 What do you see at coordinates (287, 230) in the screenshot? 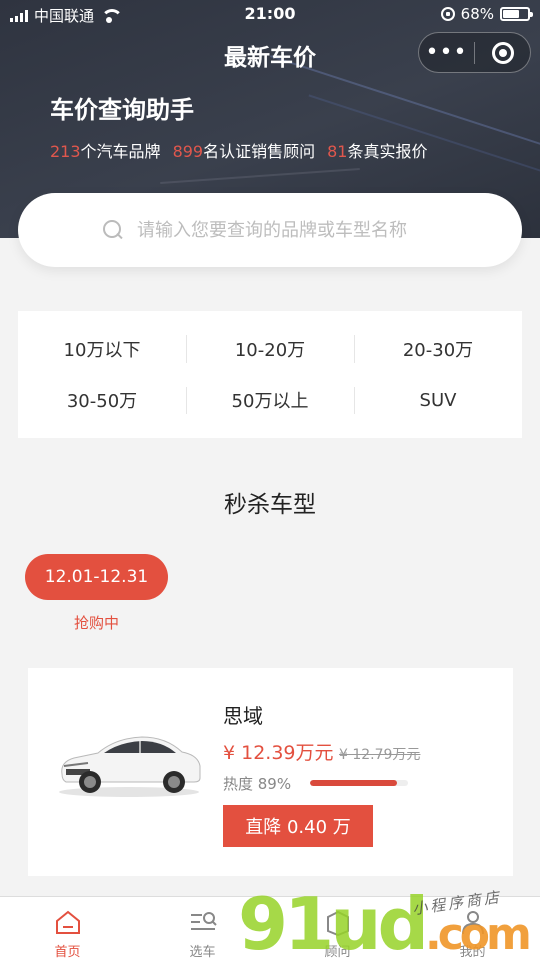
I see `search-input` at bounding box center [287, 230].